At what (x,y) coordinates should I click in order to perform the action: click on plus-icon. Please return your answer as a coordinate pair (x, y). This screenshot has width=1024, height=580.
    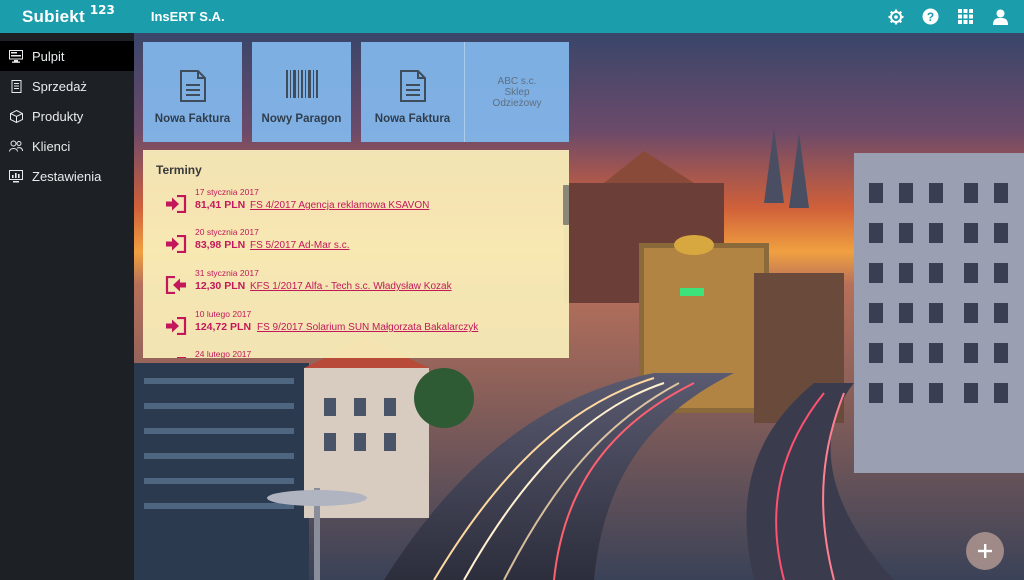
    Looking at the image, I should click on (985, 551).